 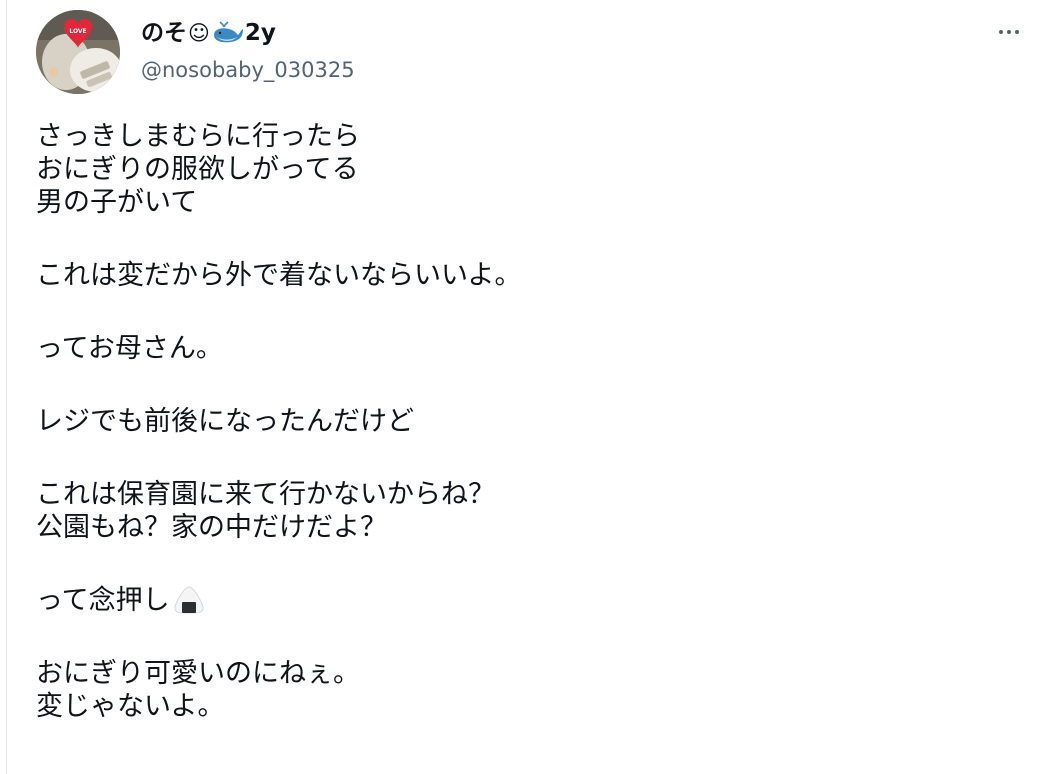 What do you see at coordinates (531, 52) in the screenshot?
I see `tweet-header: LOVE のそ ☺ 2y @nosobaby_030325` at bounding box center [531, 52].